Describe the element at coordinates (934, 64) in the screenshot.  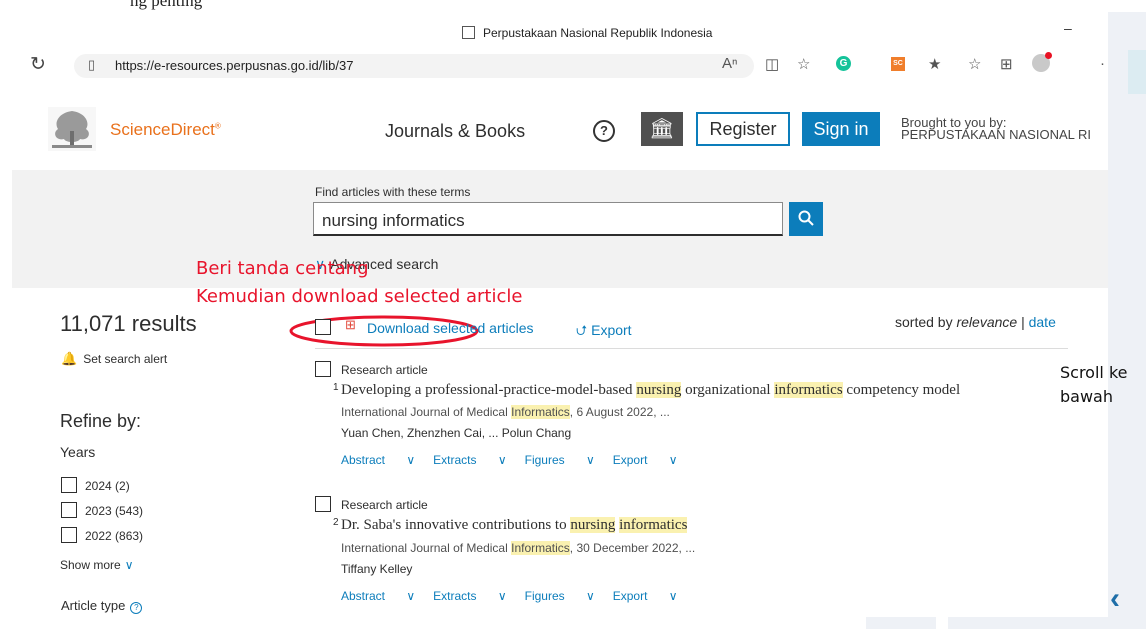
I see `extensions-icon: ★` at that location.